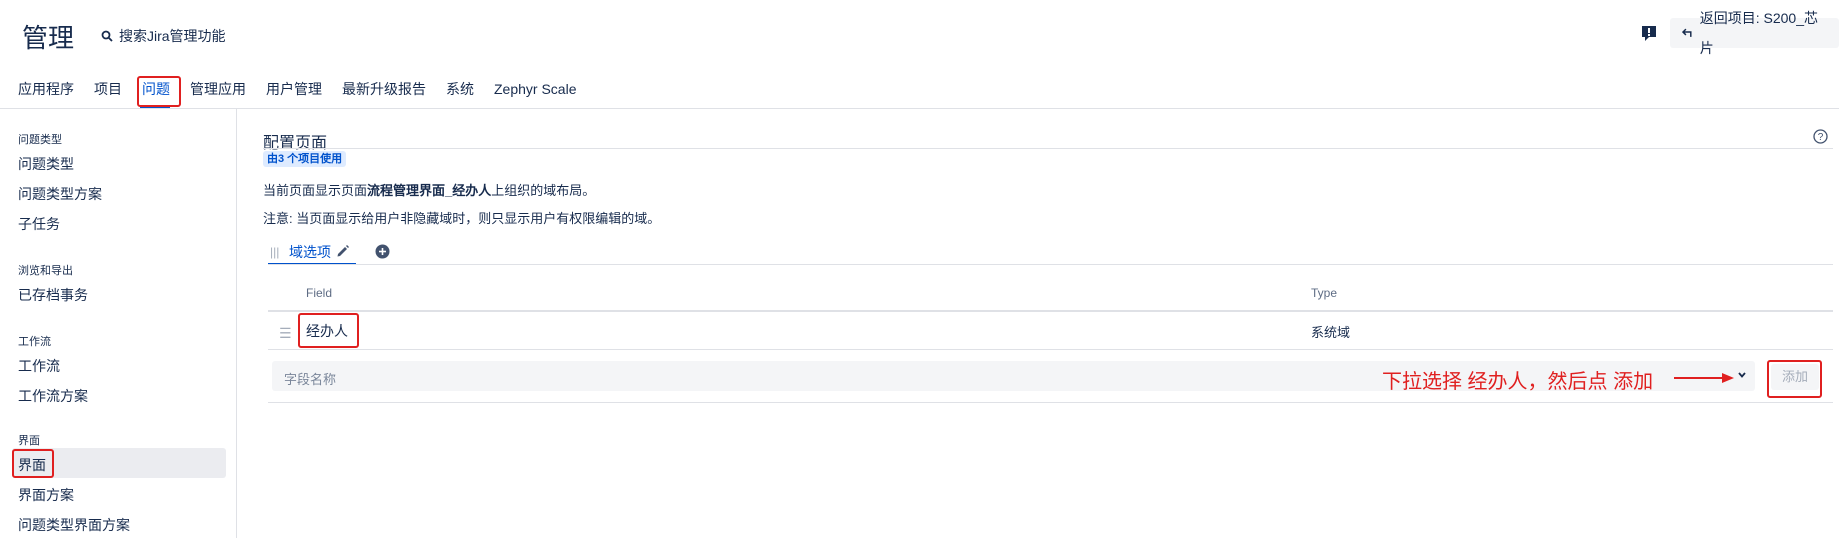  Describe the element at coordinates (1758, 33) in the screenshot. I see `back-button-label: 返回项目: S200_芯片` at that location.